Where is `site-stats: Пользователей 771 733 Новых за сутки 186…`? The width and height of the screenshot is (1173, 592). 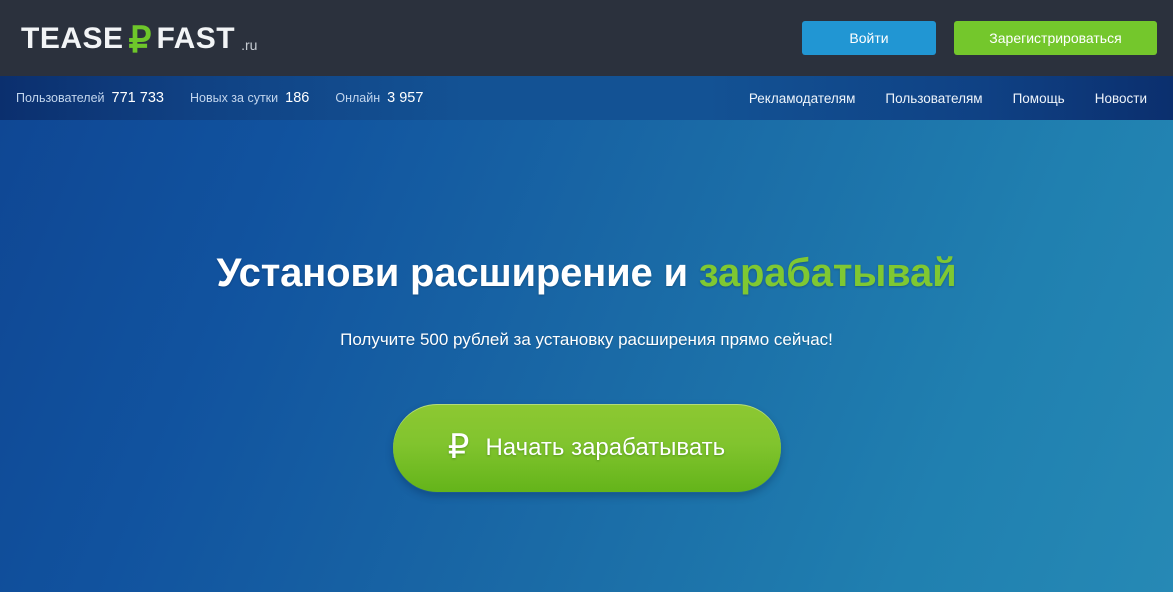 site-stats: Пользователей 771 733 Новых за сутки 186… is located at coordinates (219, 98).